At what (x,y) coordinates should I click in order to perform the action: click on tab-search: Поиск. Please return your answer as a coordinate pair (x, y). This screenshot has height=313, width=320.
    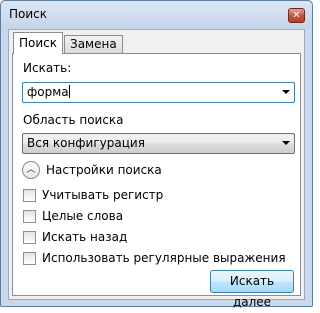
    Looking at the image, I should click on (38, 43).